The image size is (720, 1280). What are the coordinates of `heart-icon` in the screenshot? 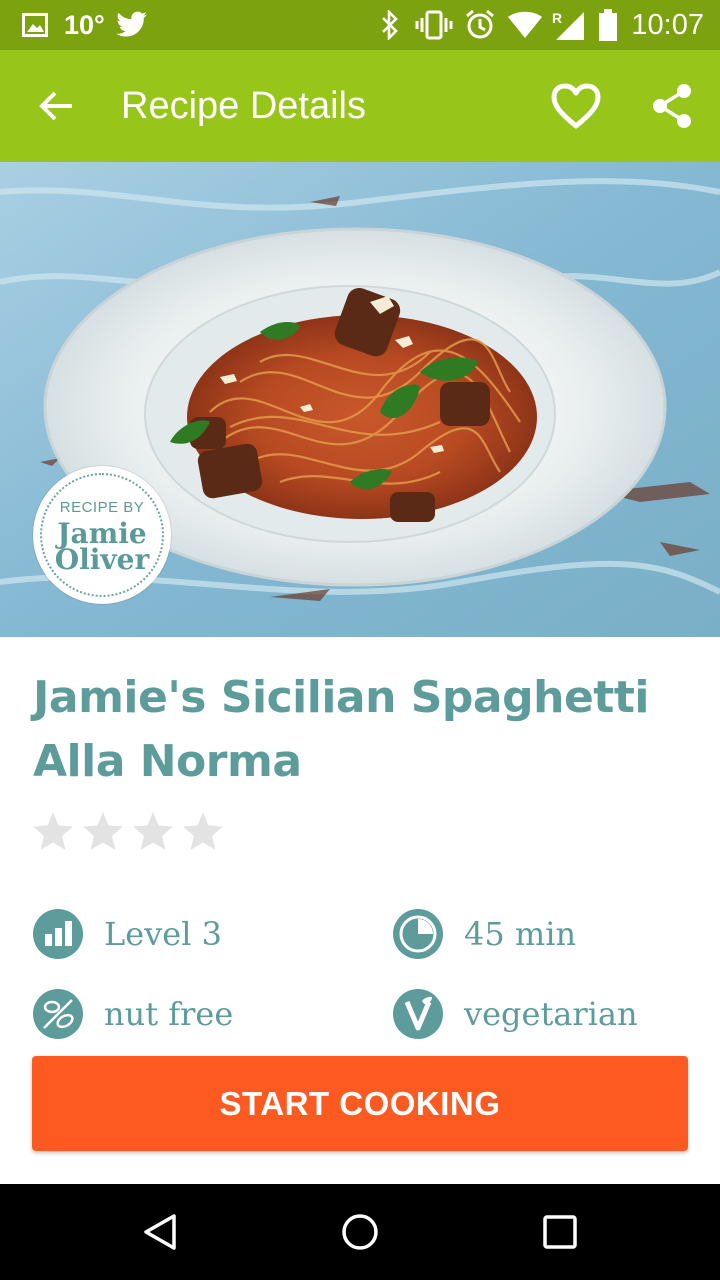 It's located at (576, 106).